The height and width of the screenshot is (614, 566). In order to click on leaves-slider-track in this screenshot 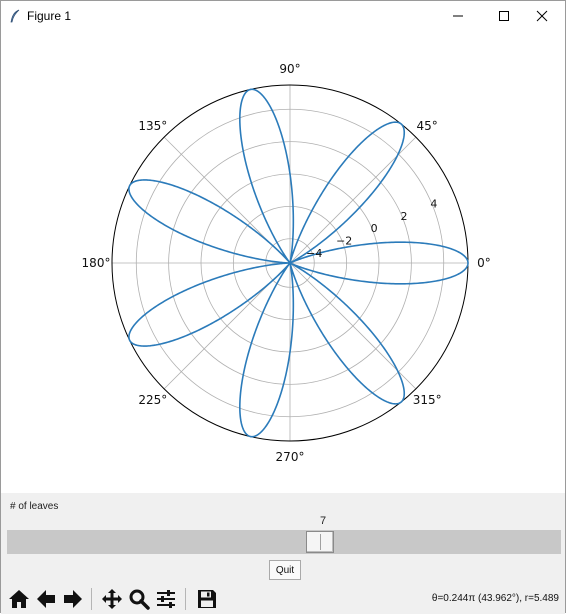, I will do `click(284, 542)`.